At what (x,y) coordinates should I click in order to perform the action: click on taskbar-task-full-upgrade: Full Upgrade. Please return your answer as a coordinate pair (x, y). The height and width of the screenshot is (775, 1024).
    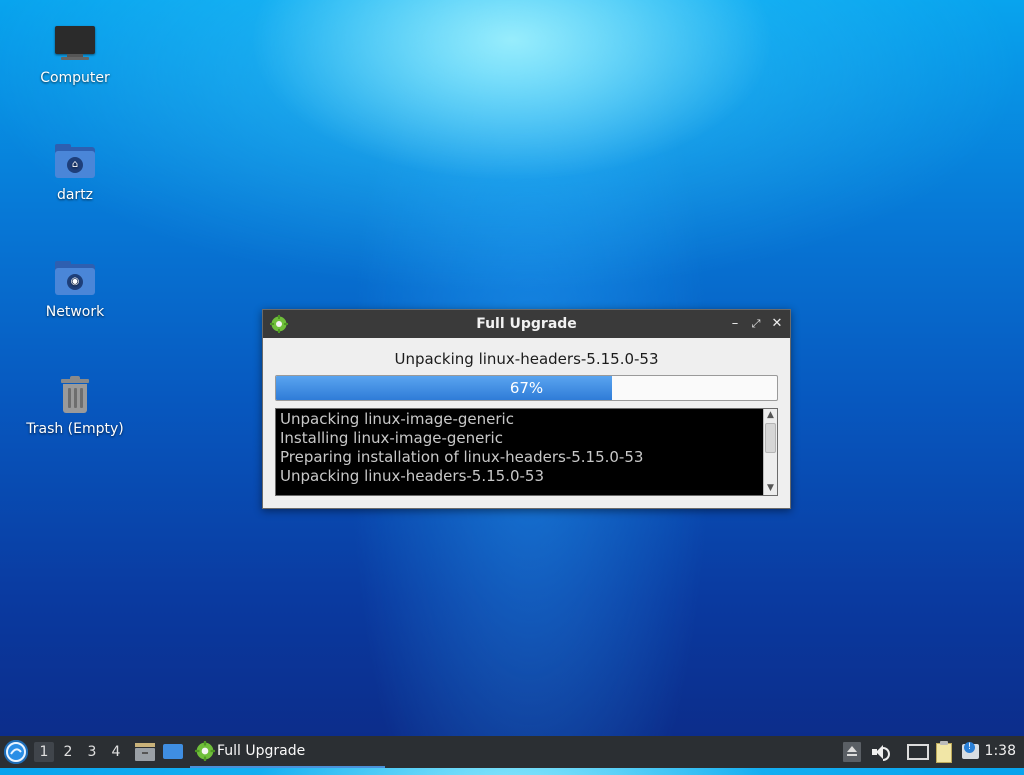
    Looking at the image, I should click on (287, 752).